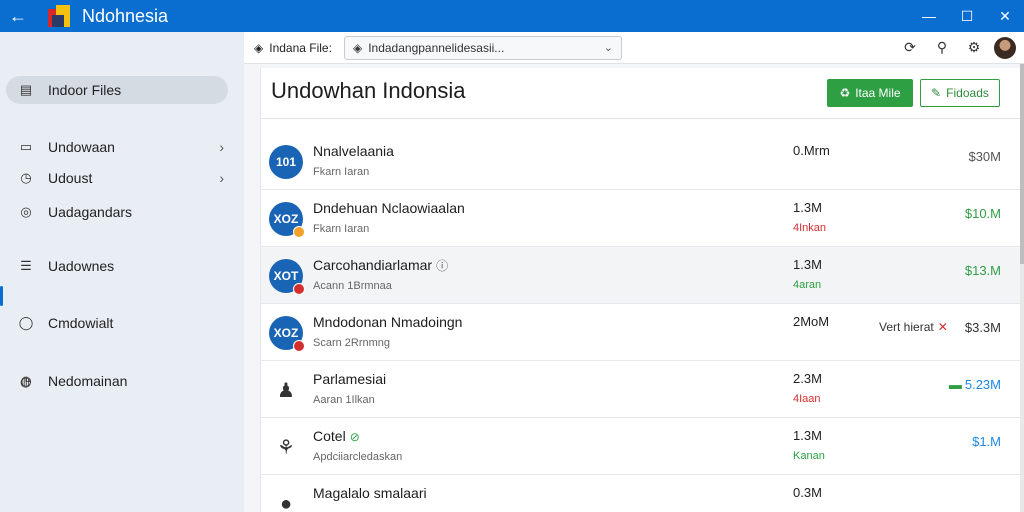 This screenshot has height=512, width=1024. What do you see at coordinates (870, 93) in the screenshot?
I see `new-file-button: ♻ Itaa Mile` at bounding box center [870, 93].